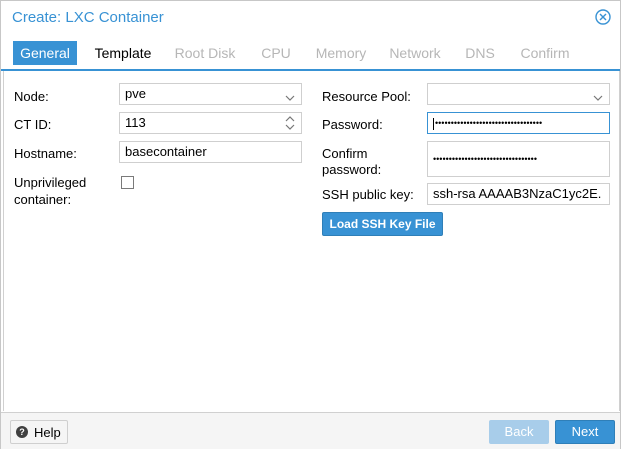 The width and height of the screenshot is (621, 449). I want to click on tab-root-disk: Root Disk, so click(205, 53).